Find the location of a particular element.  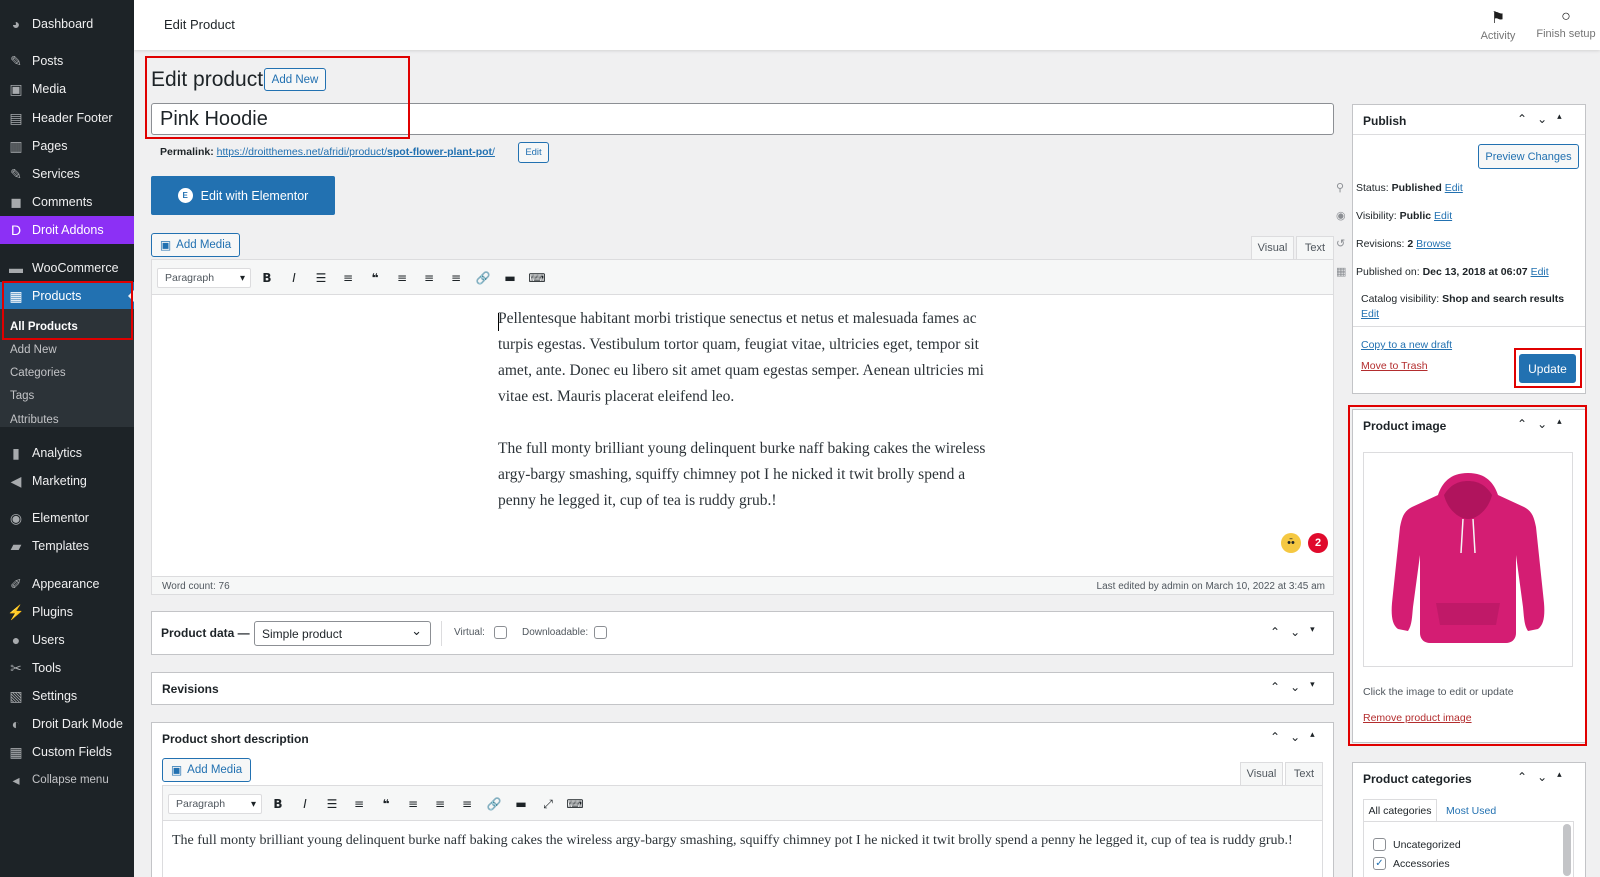

sidebar-item-dashboard: ◕ Dashboard is located at coordinates (67, 24).